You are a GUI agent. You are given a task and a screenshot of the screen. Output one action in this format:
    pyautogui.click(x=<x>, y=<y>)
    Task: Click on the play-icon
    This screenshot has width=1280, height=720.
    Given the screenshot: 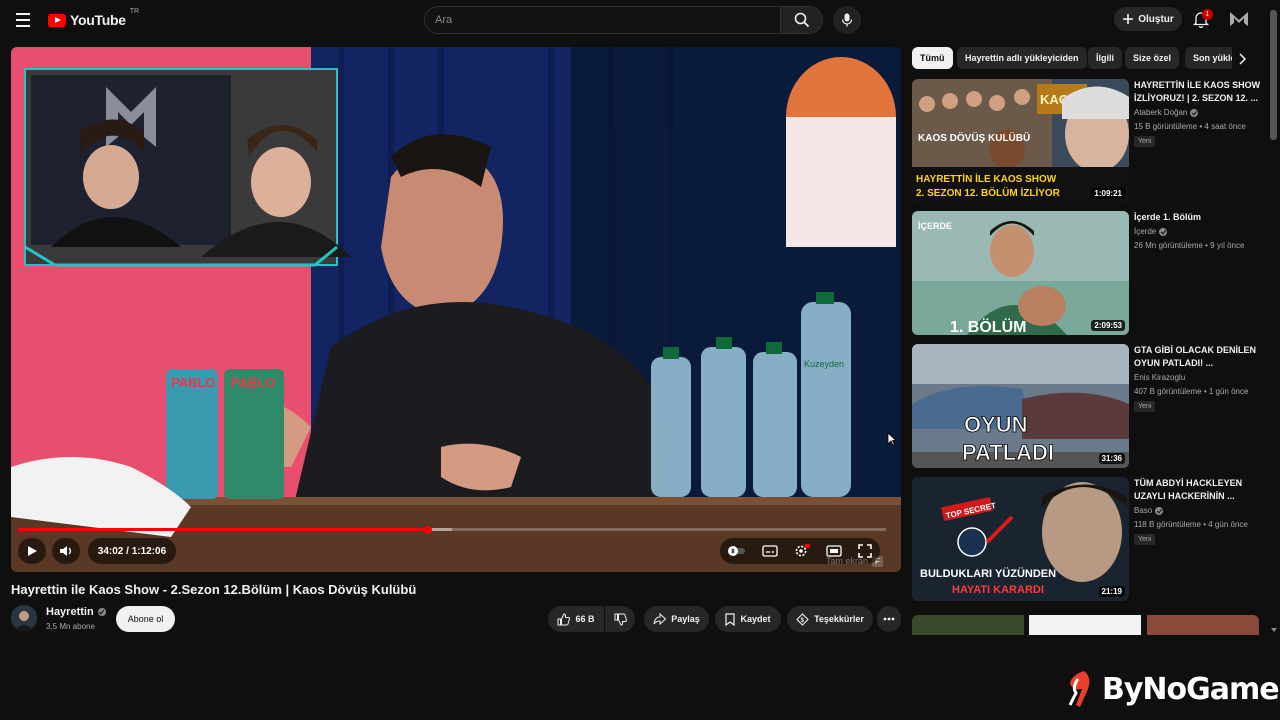 What is the action you would take?
    pyautogui.click(x=32, y=551)
    